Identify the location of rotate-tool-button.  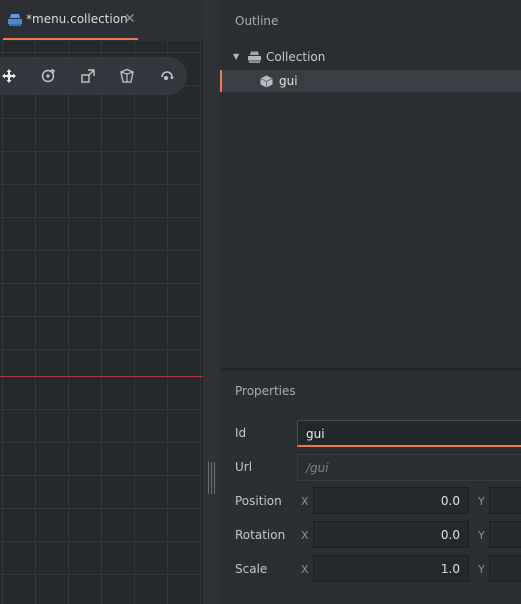
(48, 76).